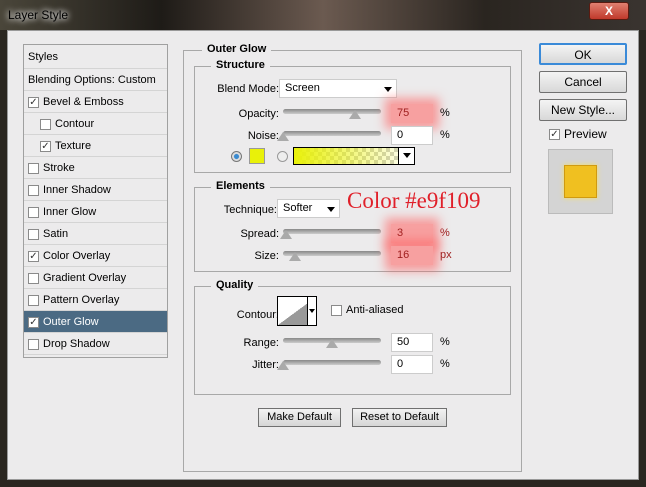 The height and width of the screenshot is (487, 646). Describe the element at coordinates (412, 255) in the screenshot. I see `size-input: 16` at that location.